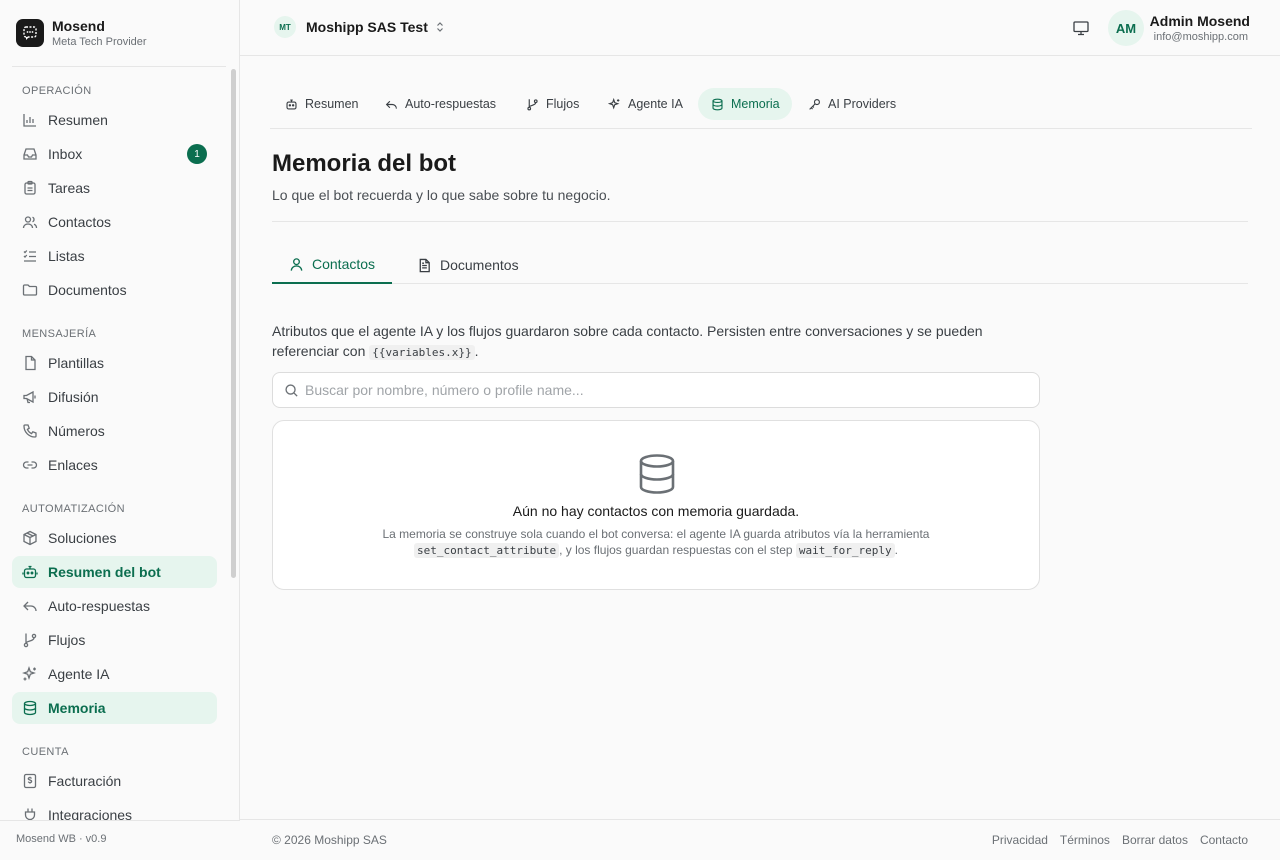  What do you see at coordinates (30, 465) in the screenshot?
I see `link-icon` at bounding box center [30, 465].